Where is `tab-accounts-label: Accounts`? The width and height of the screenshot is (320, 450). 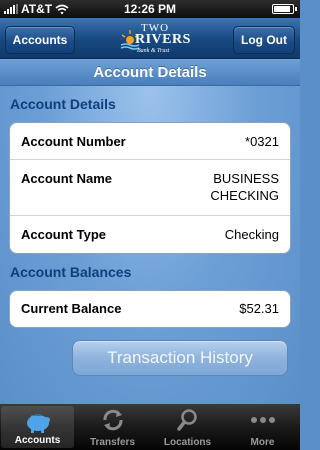
tab-accounts-label: Accounts is located at coordinates (37, 440).